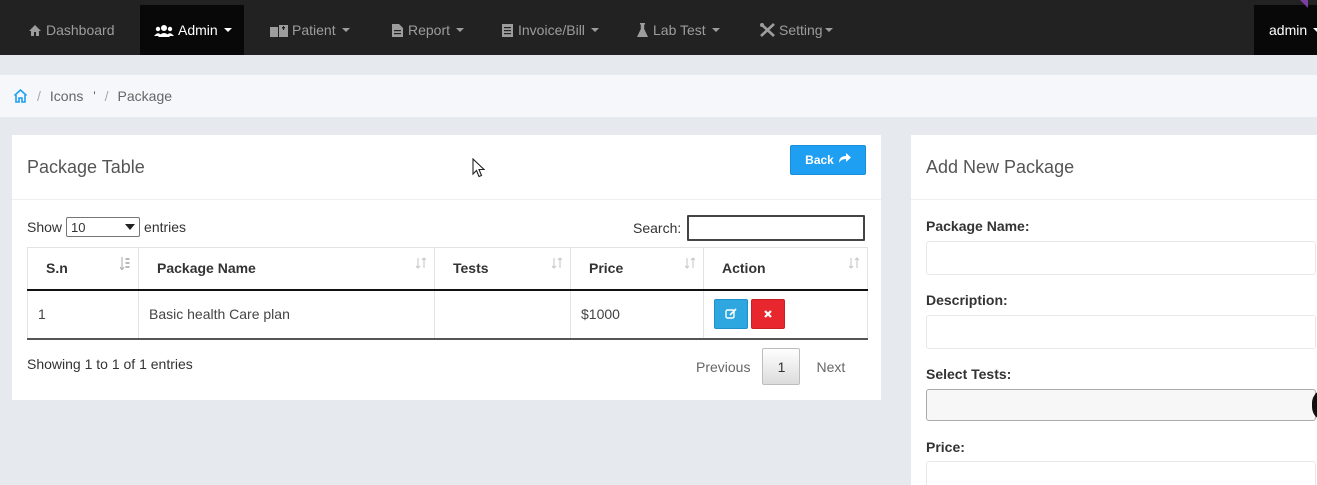 This screenshot has width=1317, height=485. I want to click on sort-asc-icon, so click(124, 264).